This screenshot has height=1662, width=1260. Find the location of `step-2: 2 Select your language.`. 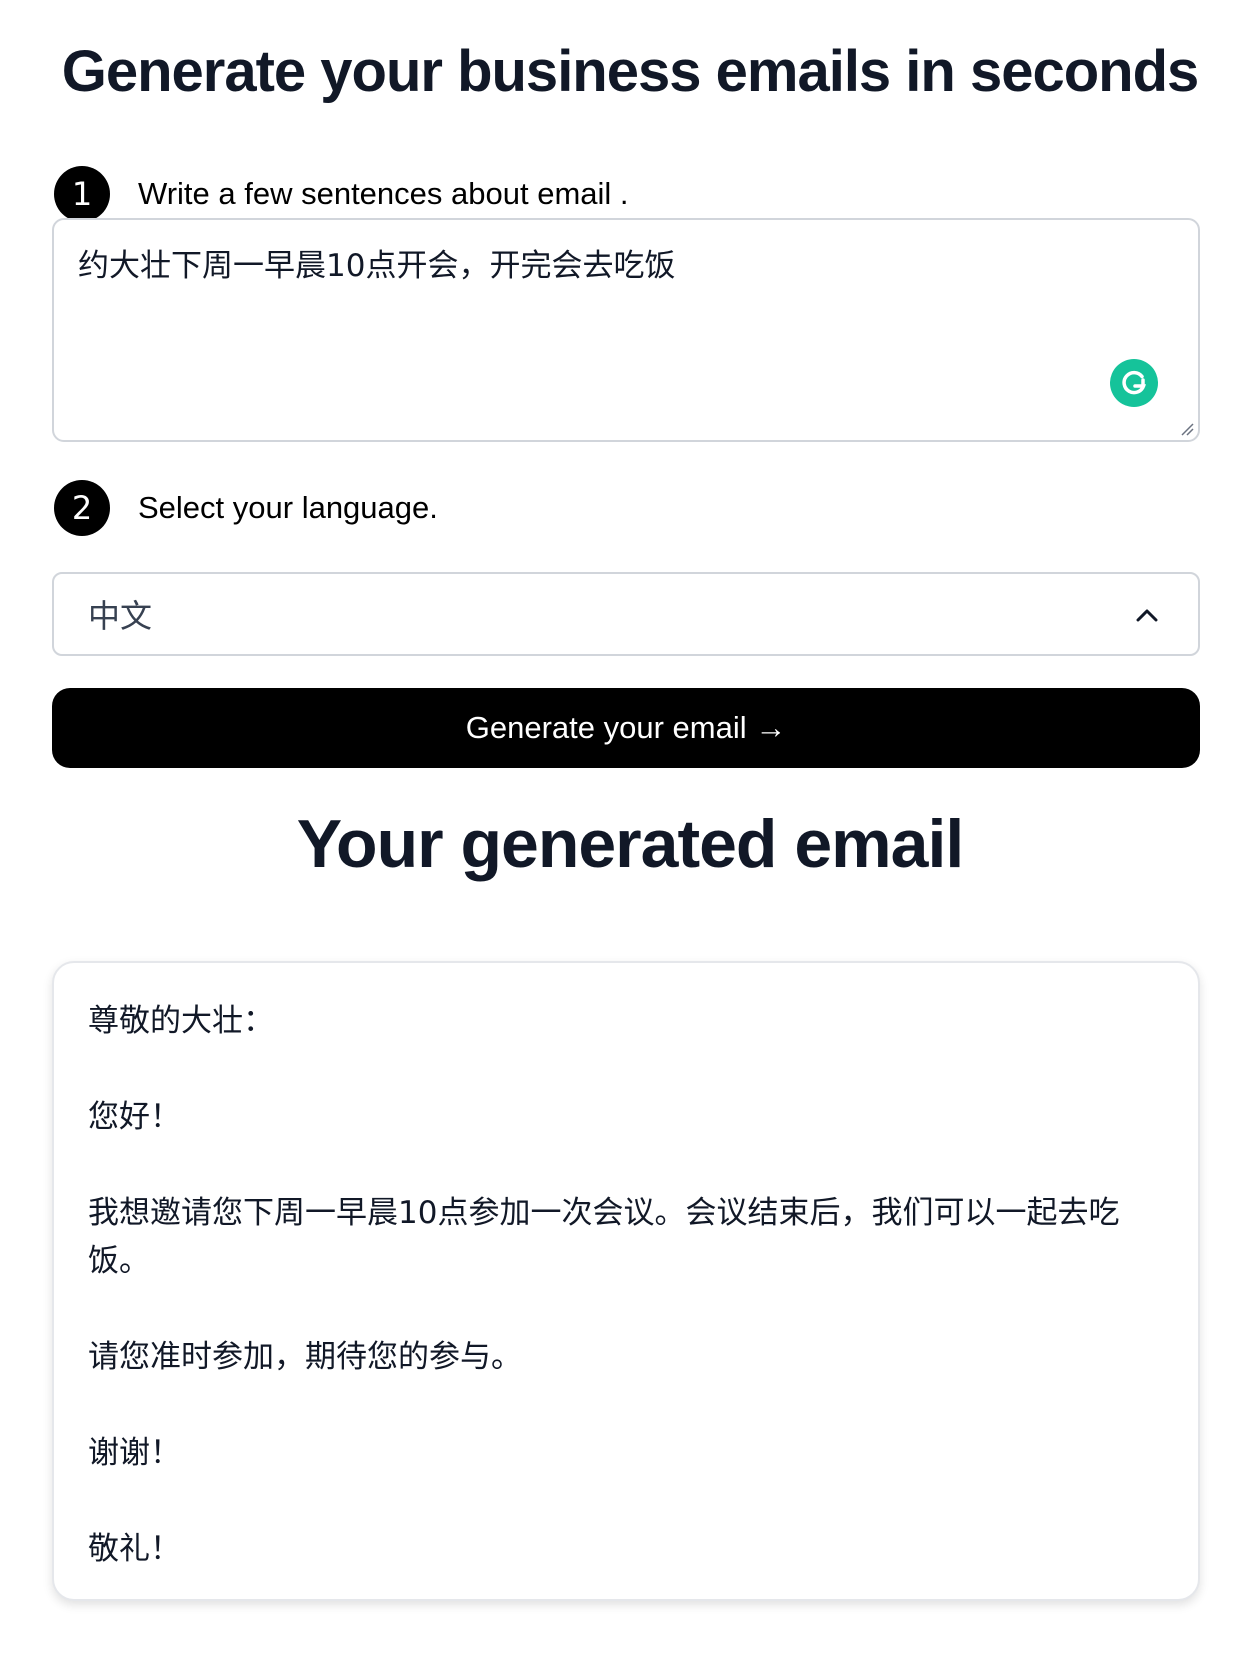

step-2: 2 Select your language. is located at coordinates (246, 508).